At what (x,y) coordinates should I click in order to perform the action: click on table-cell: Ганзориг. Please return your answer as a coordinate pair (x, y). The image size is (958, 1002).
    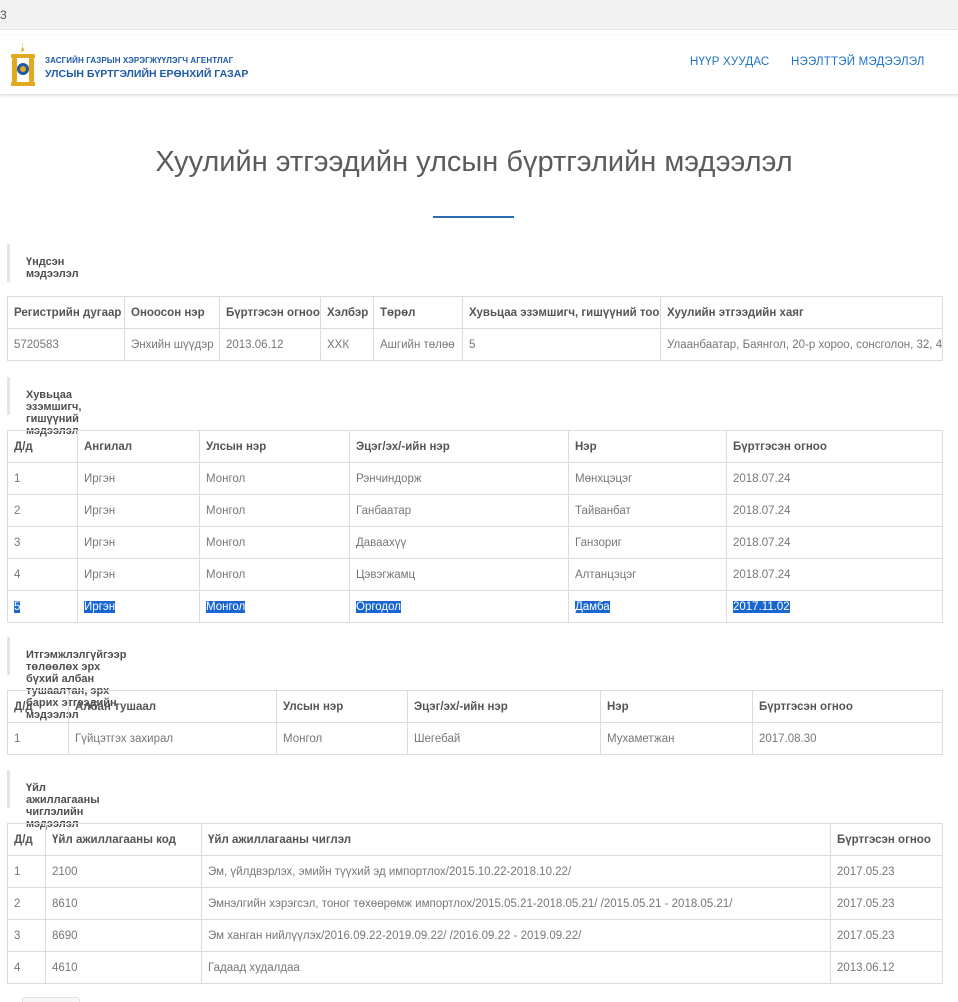
    Looking at the image, I should click on (647, 542).